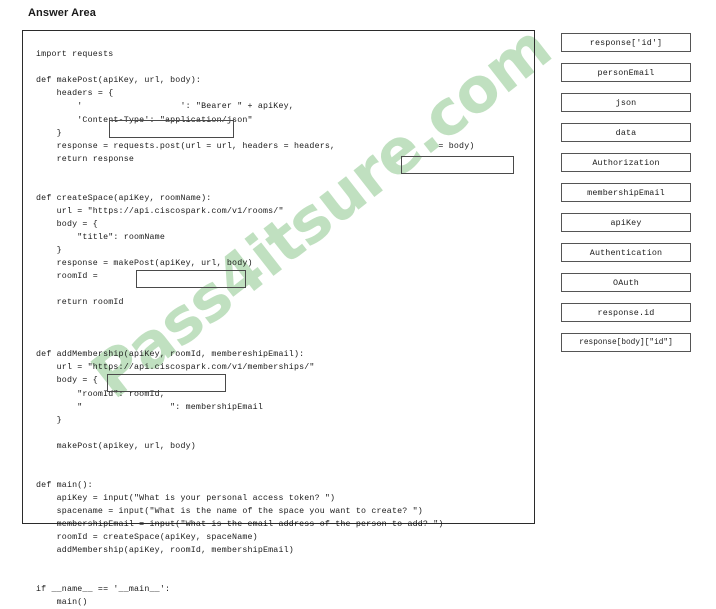 The height and width of the screenshot is (609, 716). What do you see at coordinates (171, 129) in the screenshot?
I see `header-key-blank` at bounding box center [171, 129].